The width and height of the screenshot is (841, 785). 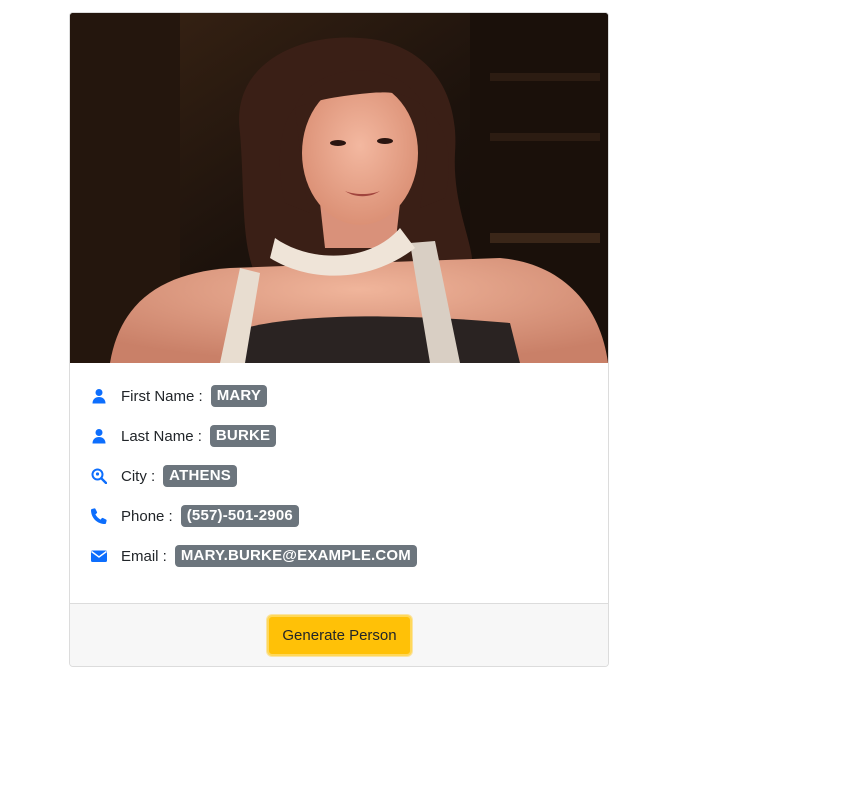 What do you see at coordinates (239, 396) in the screenshot?
I see `first-name-value: MARY` at bounding box center [239, 396].